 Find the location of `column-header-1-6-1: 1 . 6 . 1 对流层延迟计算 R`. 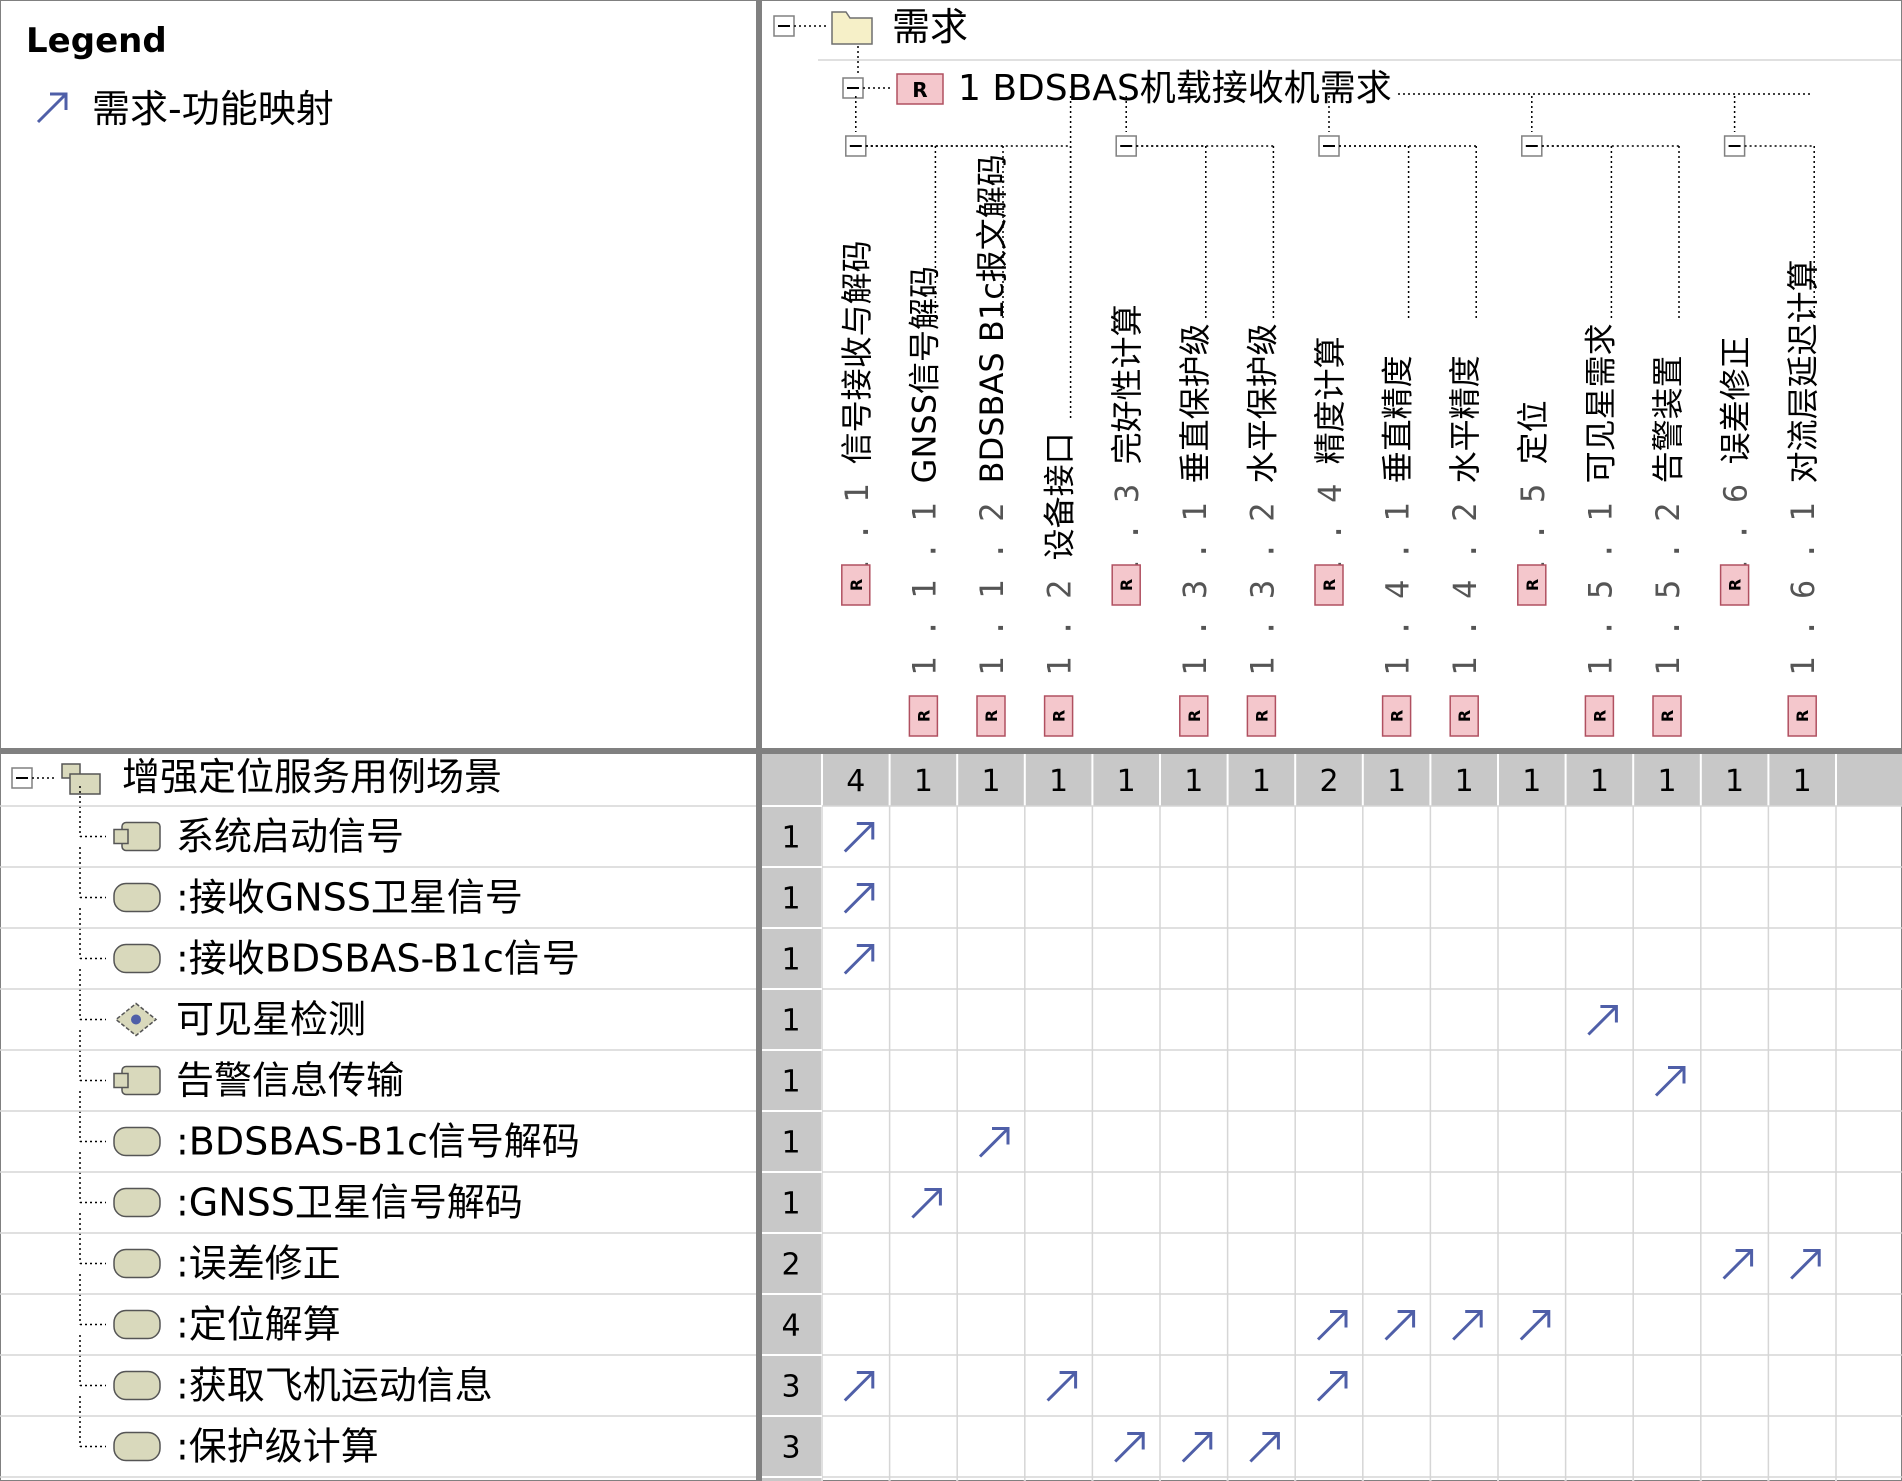

column-header-1-6-1: 1 . 6 . 1 对流层延迟计算 R is located at coordinates (1803, 498).